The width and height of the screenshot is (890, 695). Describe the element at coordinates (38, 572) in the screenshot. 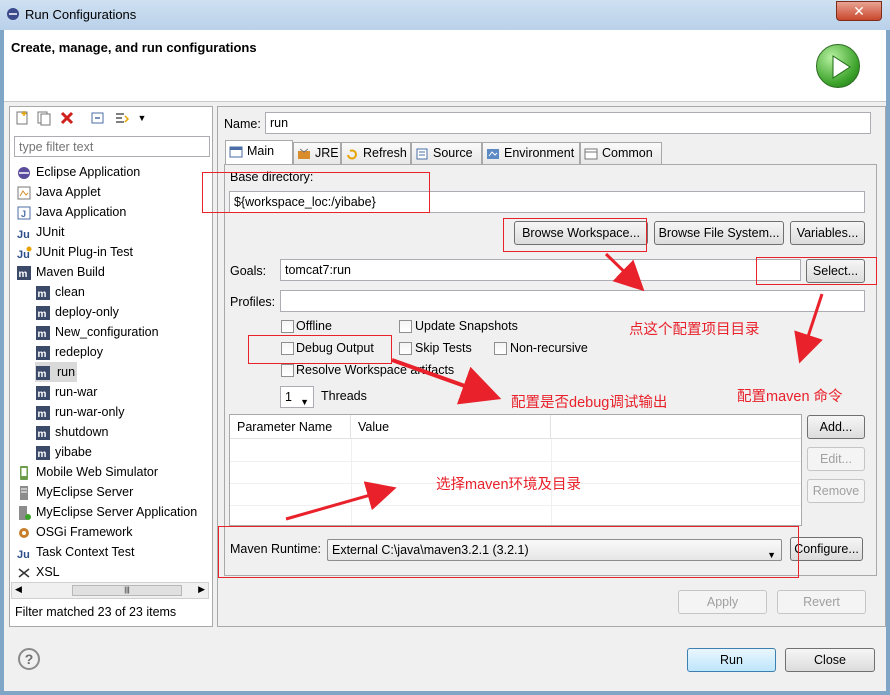

I see `tree-item-xsl: XSL` at that location.